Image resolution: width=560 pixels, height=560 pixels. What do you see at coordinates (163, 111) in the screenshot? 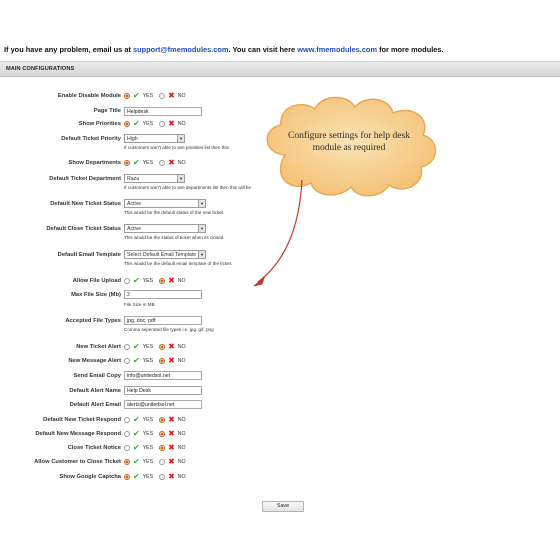
I see `page-title-input: Helpdesk` at bounding box center [163, 111].